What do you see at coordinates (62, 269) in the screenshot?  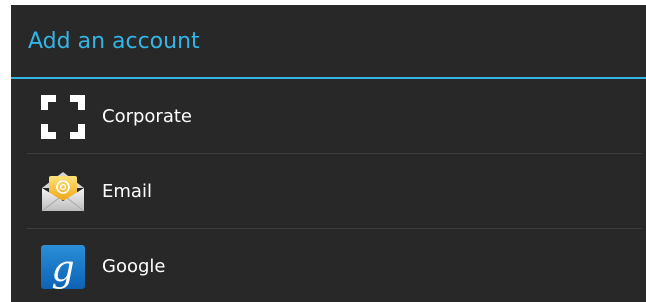 I see `svg-text: g` at bounding box center [62, 269].